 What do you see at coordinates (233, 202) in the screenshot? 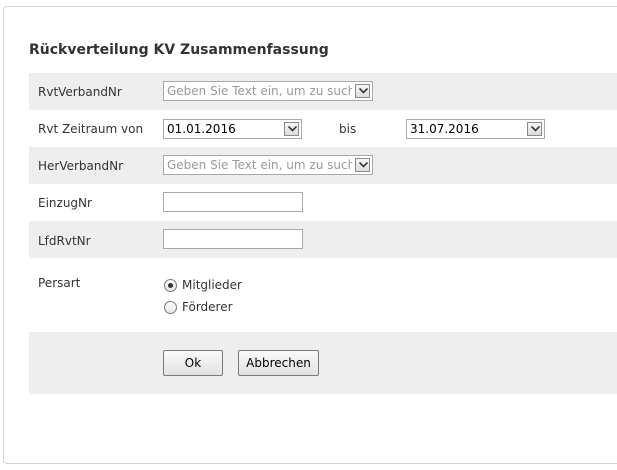
I see `einzug-input` at bounding box center [233, 202].